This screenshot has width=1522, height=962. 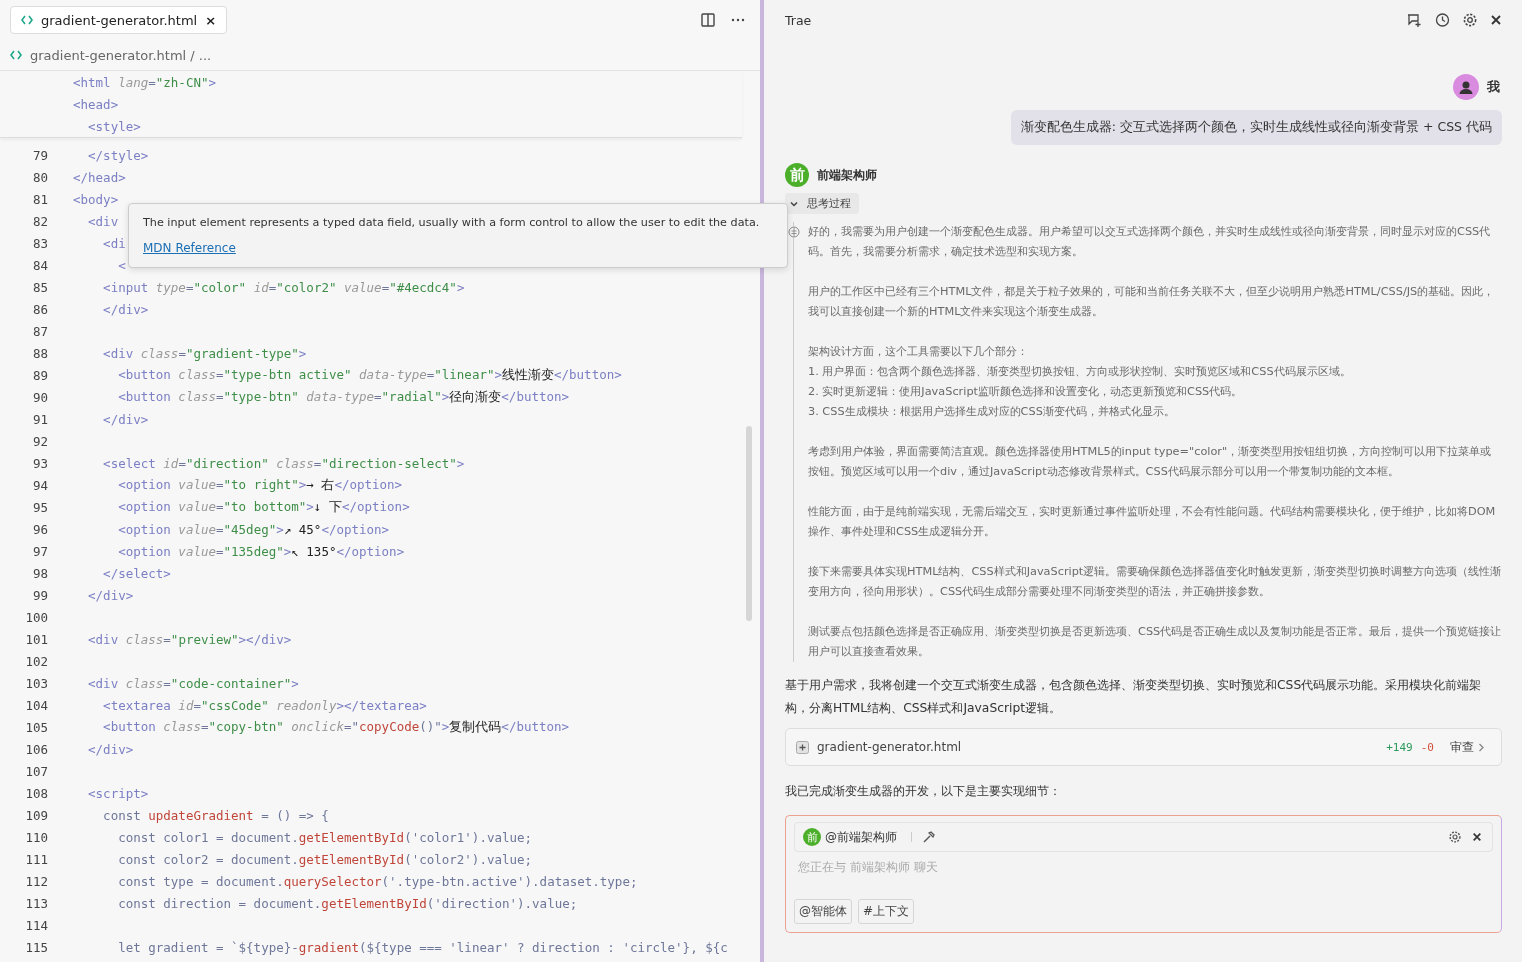 What do you see at coordinates (923, 791) in the screenshot?
I see `followup-paragraph: 我已完成渐变生成器的开发，以下是主要实现细节：` at bounding box center [923, 791].